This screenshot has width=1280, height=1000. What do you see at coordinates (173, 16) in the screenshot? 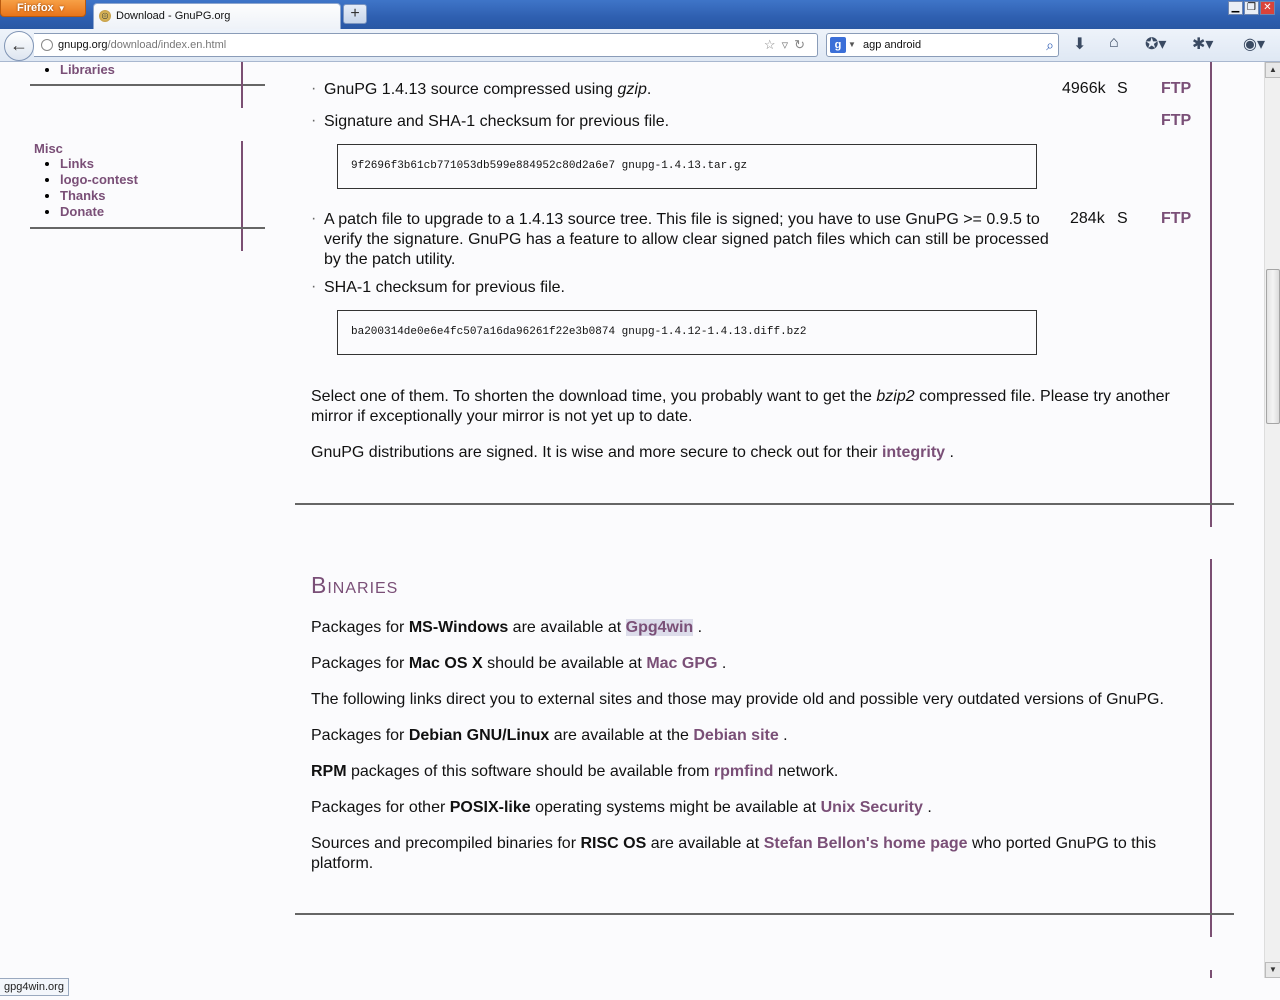
I see `tab-title: Download - GnuPG.org` at bounding box center [173, 16].